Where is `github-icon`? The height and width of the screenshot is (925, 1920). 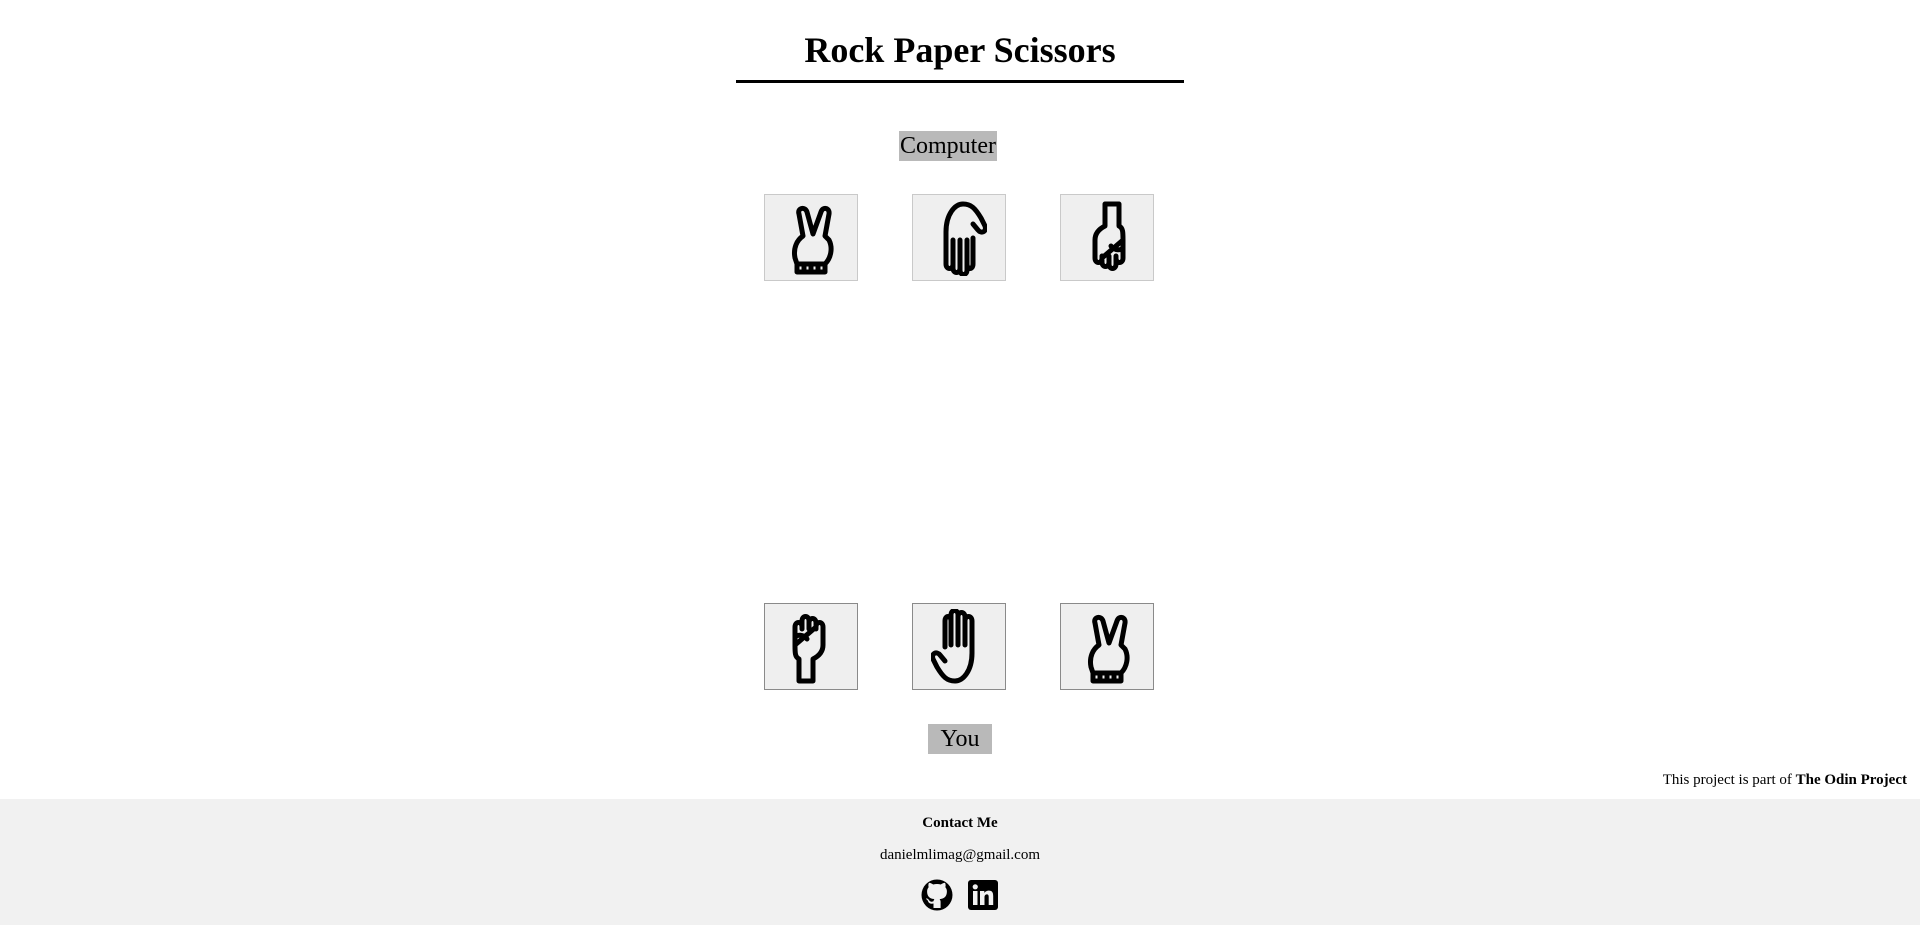
github-icon is located at coordinates (937, 895).